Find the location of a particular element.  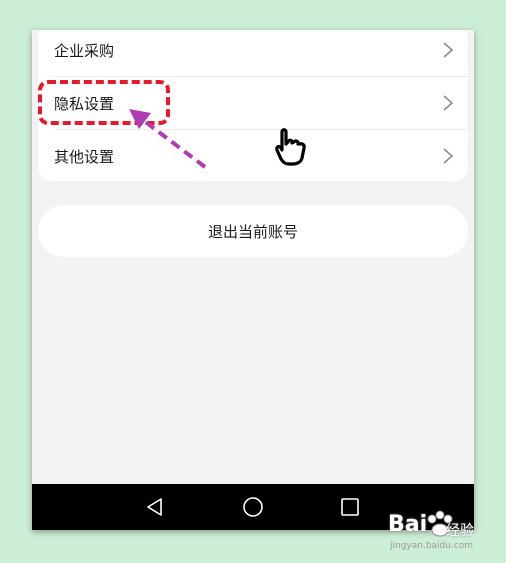

logout-button: 退出当前账号 is located at coordinates (253, 231).